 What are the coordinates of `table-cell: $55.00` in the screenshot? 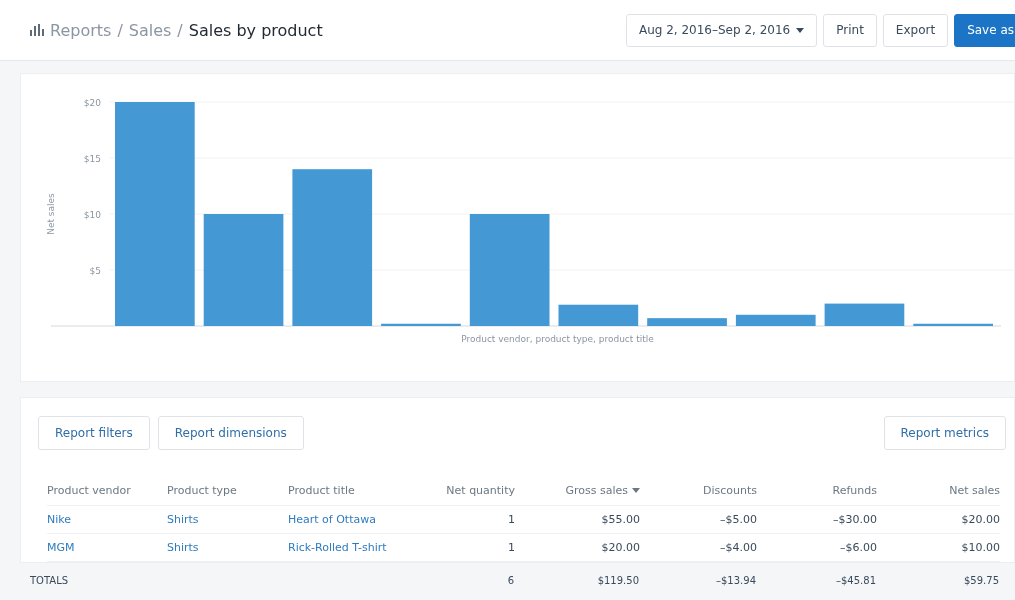 It's located at (577, 520).